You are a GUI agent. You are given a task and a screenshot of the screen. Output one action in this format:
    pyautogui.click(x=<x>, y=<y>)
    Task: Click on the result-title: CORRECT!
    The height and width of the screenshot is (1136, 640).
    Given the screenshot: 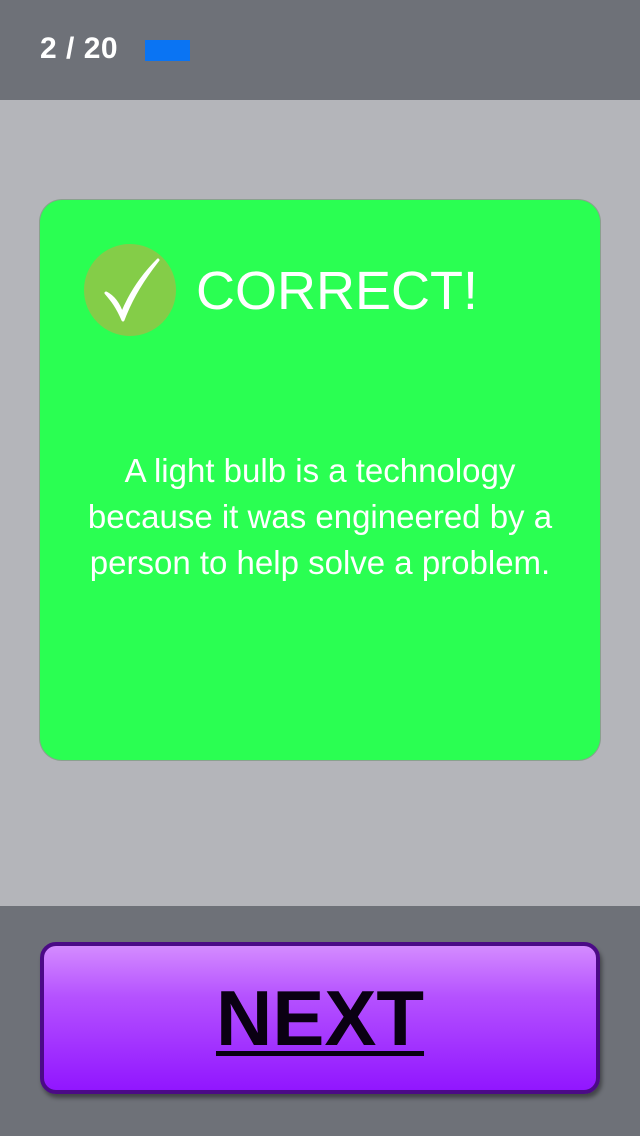 What is the action you would take?
    pyautogui.click(x=337, y=291)
    